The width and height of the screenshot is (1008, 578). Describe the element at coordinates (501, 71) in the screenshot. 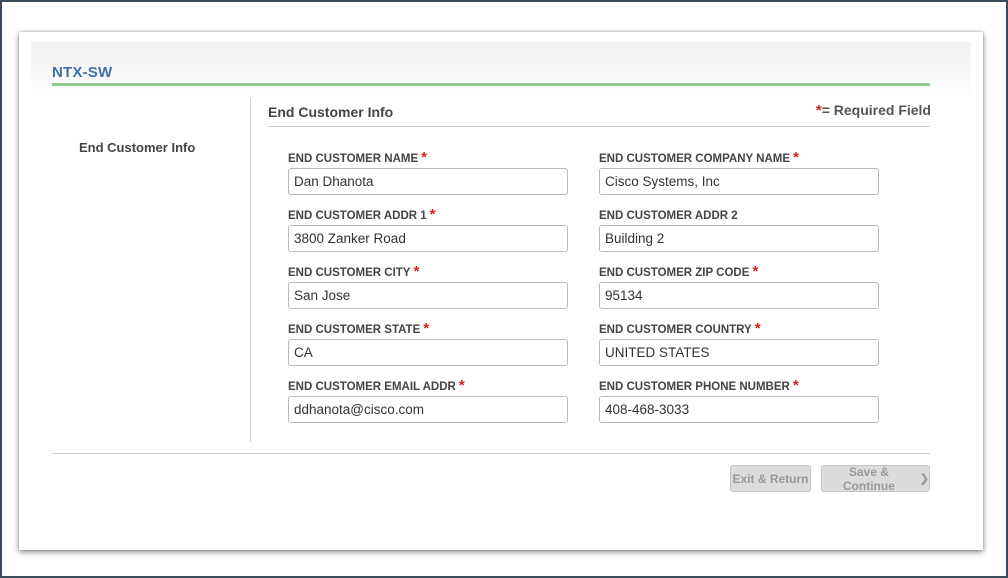

I see `header-band` at that location.